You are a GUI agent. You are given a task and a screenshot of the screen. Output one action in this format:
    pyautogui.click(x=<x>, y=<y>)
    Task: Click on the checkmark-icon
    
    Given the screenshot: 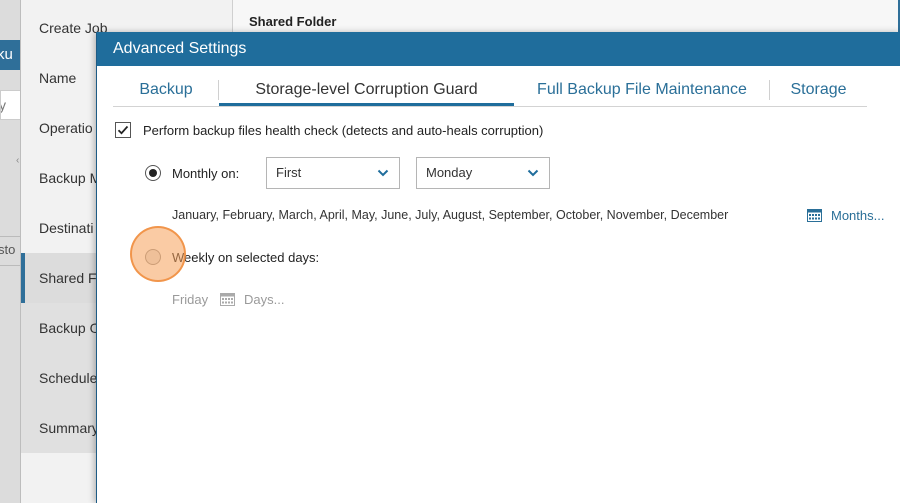 What is the action you would take?
    pyautogui.click(x=123, y=130)
    